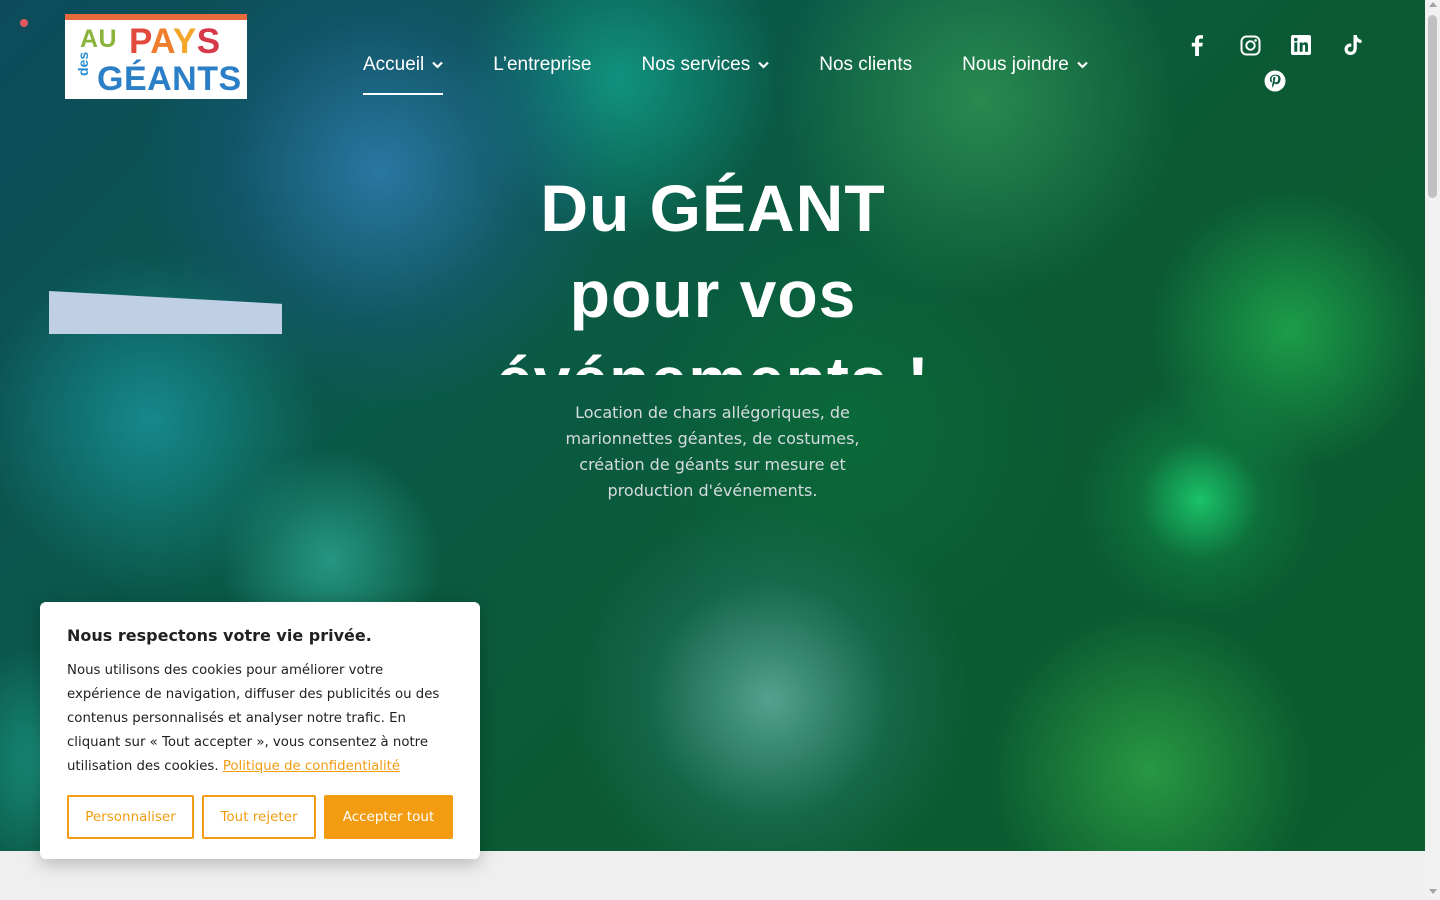 The height and width of the screenshot is (900, 1440). What do you see at coordinates (388, 817) in the screenshot?
I see `accept-all-button: Accepter tout` at bounding box center [388, 817].